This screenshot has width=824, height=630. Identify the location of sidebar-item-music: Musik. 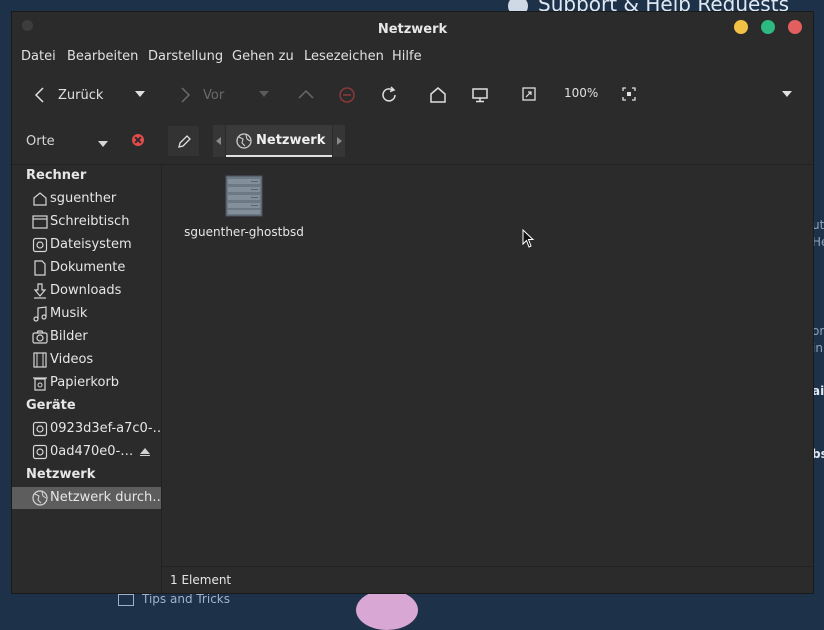
(86, 314).